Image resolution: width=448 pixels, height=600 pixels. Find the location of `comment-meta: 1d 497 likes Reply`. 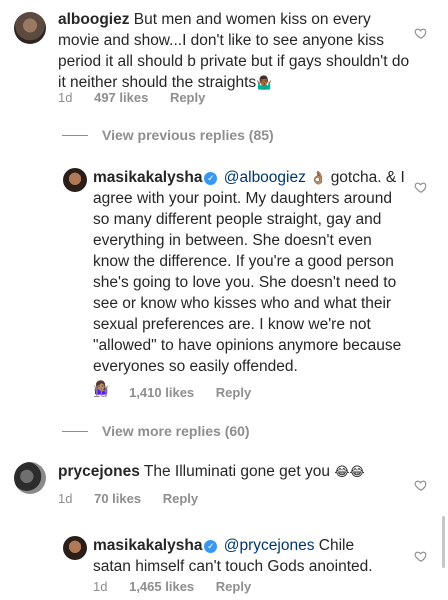

comment-meta: 1d 497 likes Reply is located at coordinates (140, 97).